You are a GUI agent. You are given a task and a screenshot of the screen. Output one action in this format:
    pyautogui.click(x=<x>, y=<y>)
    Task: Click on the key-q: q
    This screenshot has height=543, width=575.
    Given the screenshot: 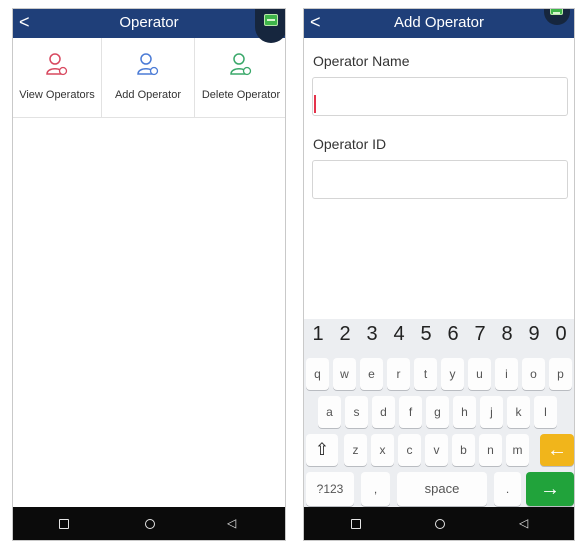 What is the action you would take?
    pyautogui.click(x=317, y=374)
    